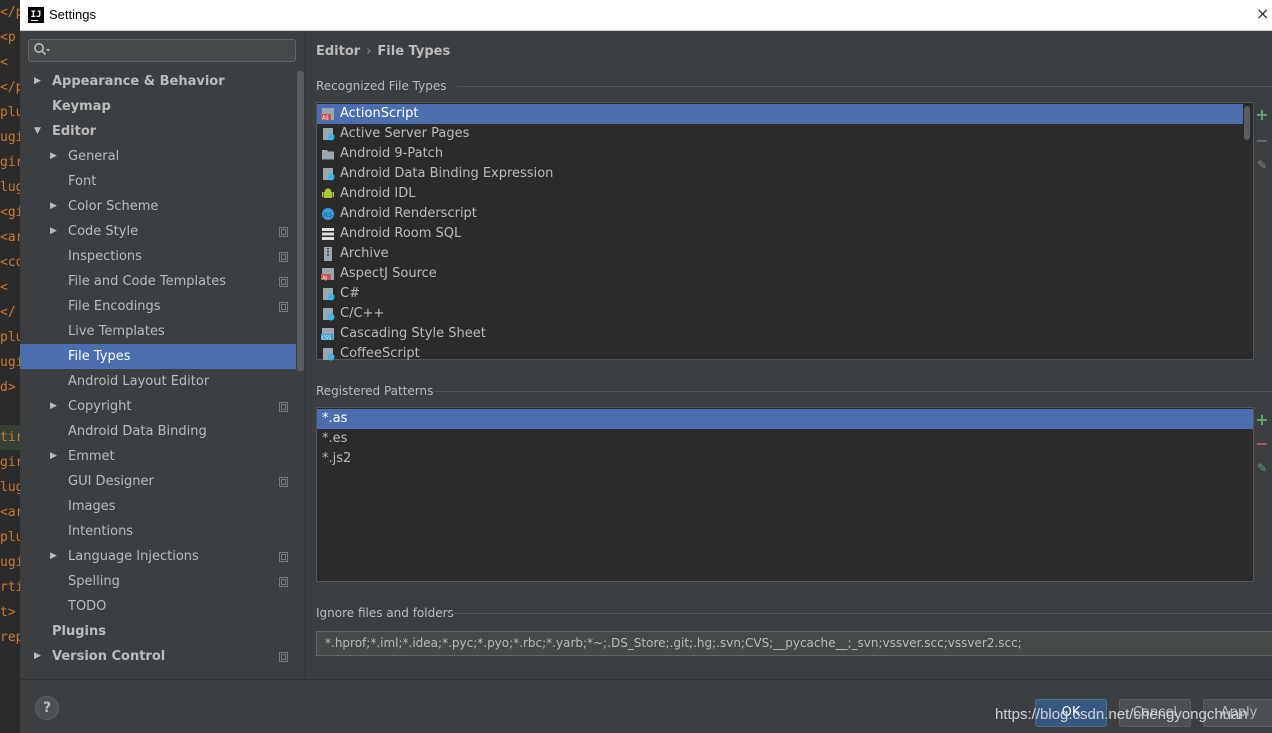 The height and width of the screenshot is (733, 1272). I want to click on tree-item-spelling: Spelling, so click(158, 581).